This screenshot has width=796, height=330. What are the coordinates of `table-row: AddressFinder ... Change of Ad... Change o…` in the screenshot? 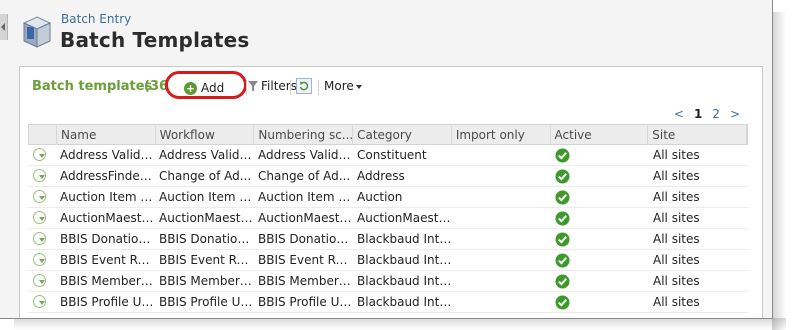 It's located at (388, 176).